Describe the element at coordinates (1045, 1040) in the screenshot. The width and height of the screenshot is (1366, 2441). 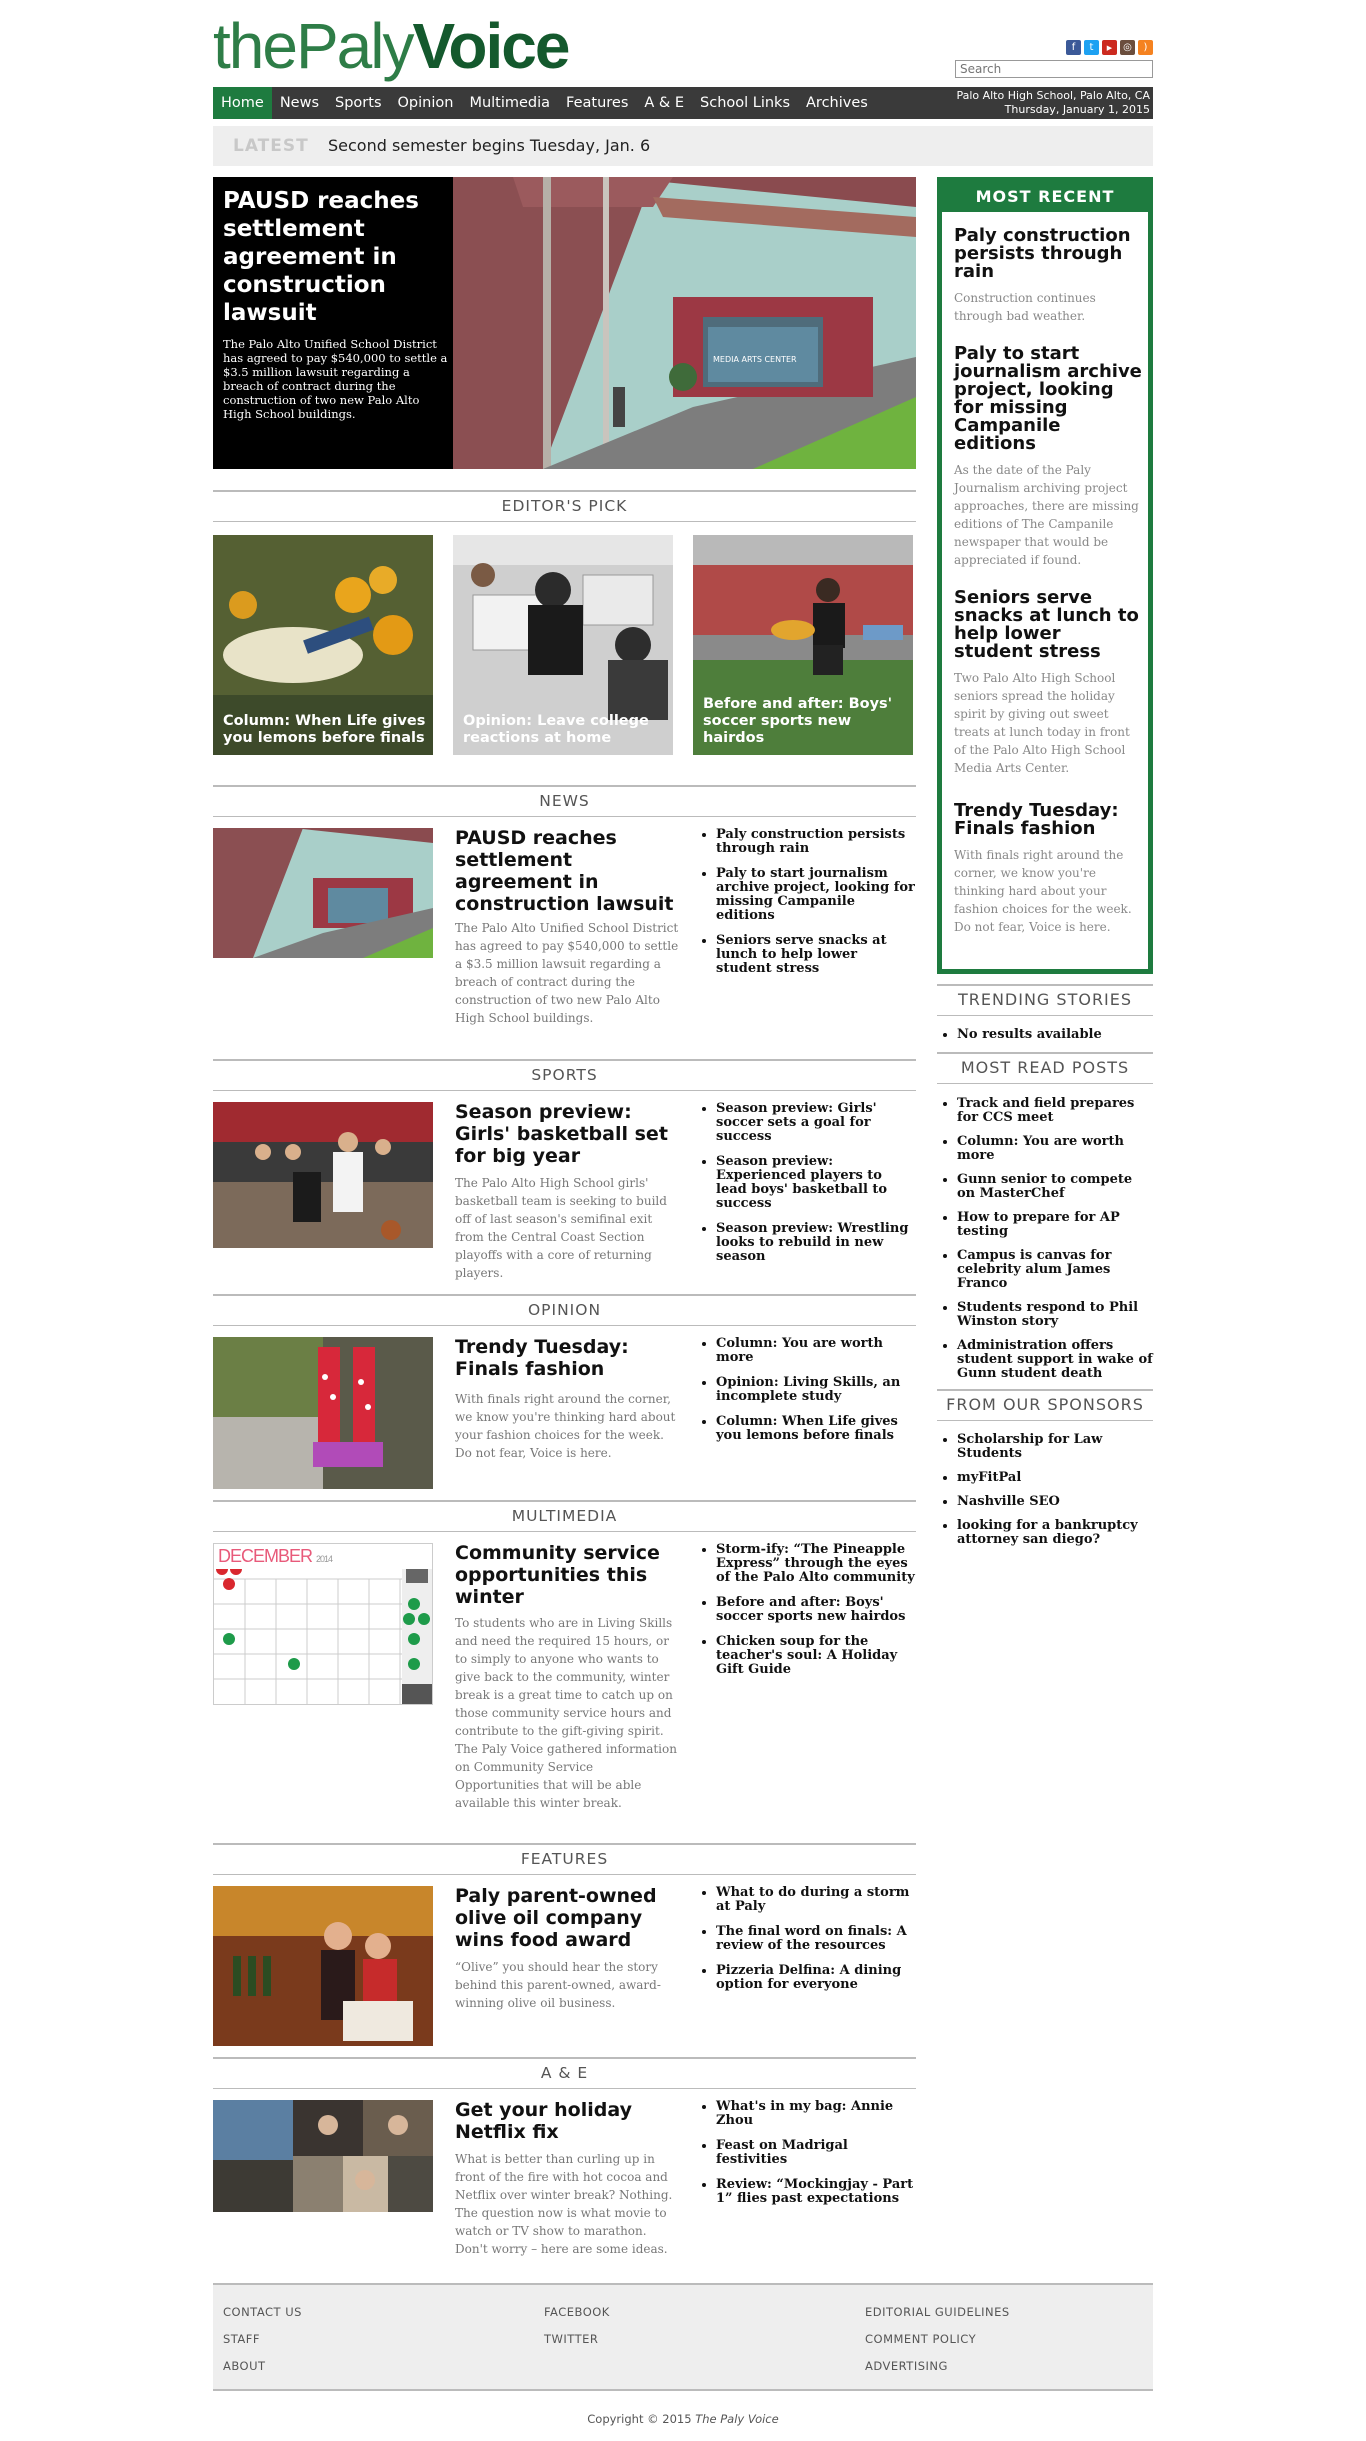
I see `trending-list: No results available` at that location.